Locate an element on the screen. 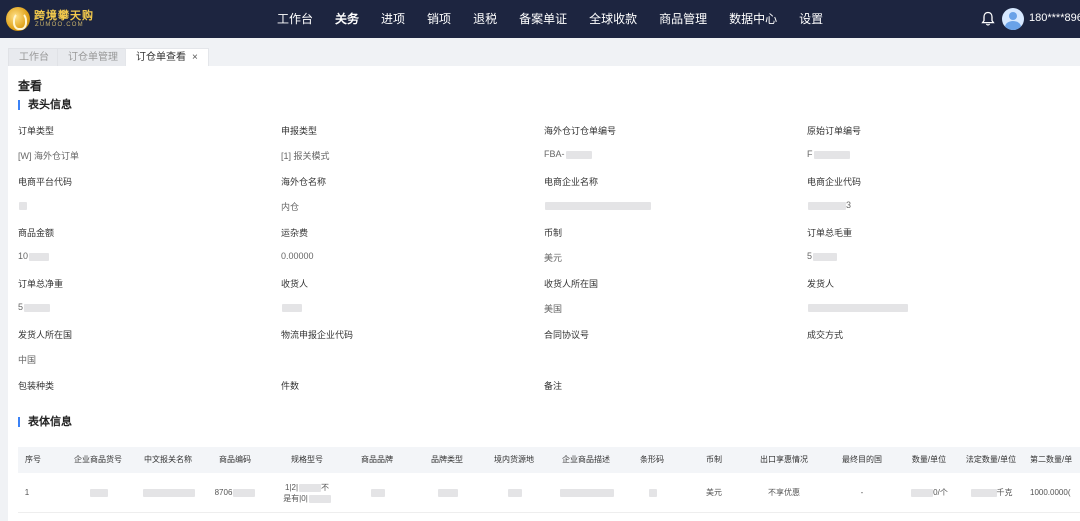 The height and width of the screenshot is (521, 1080). field-value: 美国 is located at coordinates (553, 309).